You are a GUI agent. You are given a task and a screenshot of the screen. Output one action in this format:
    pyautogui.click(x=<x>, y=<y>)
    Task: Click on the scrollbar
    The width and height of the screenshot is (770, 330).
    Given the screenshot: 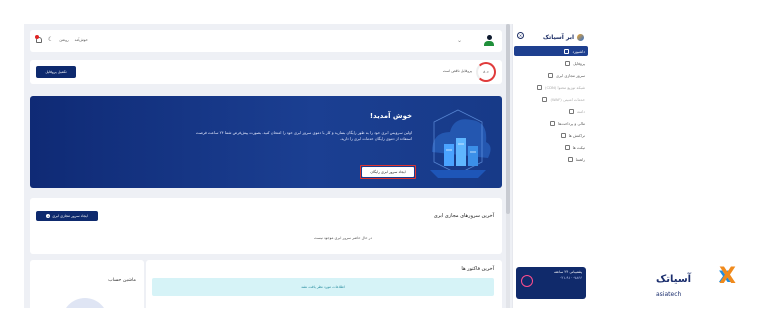 What is the action you would take?
    pyautogui.click(x=508, y=166)
    